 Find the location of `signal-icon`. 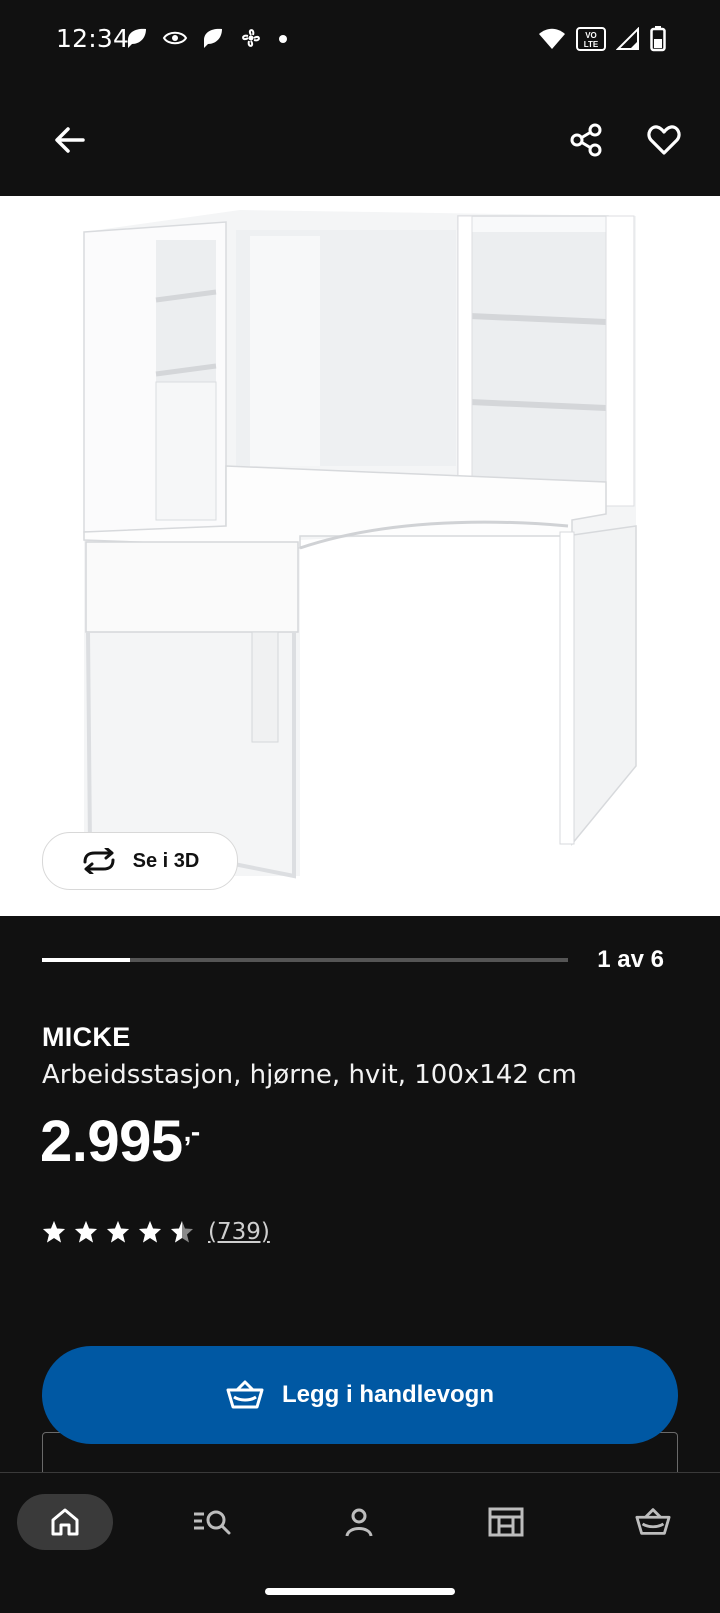

signal-icon is located at coordinates (627, 38).